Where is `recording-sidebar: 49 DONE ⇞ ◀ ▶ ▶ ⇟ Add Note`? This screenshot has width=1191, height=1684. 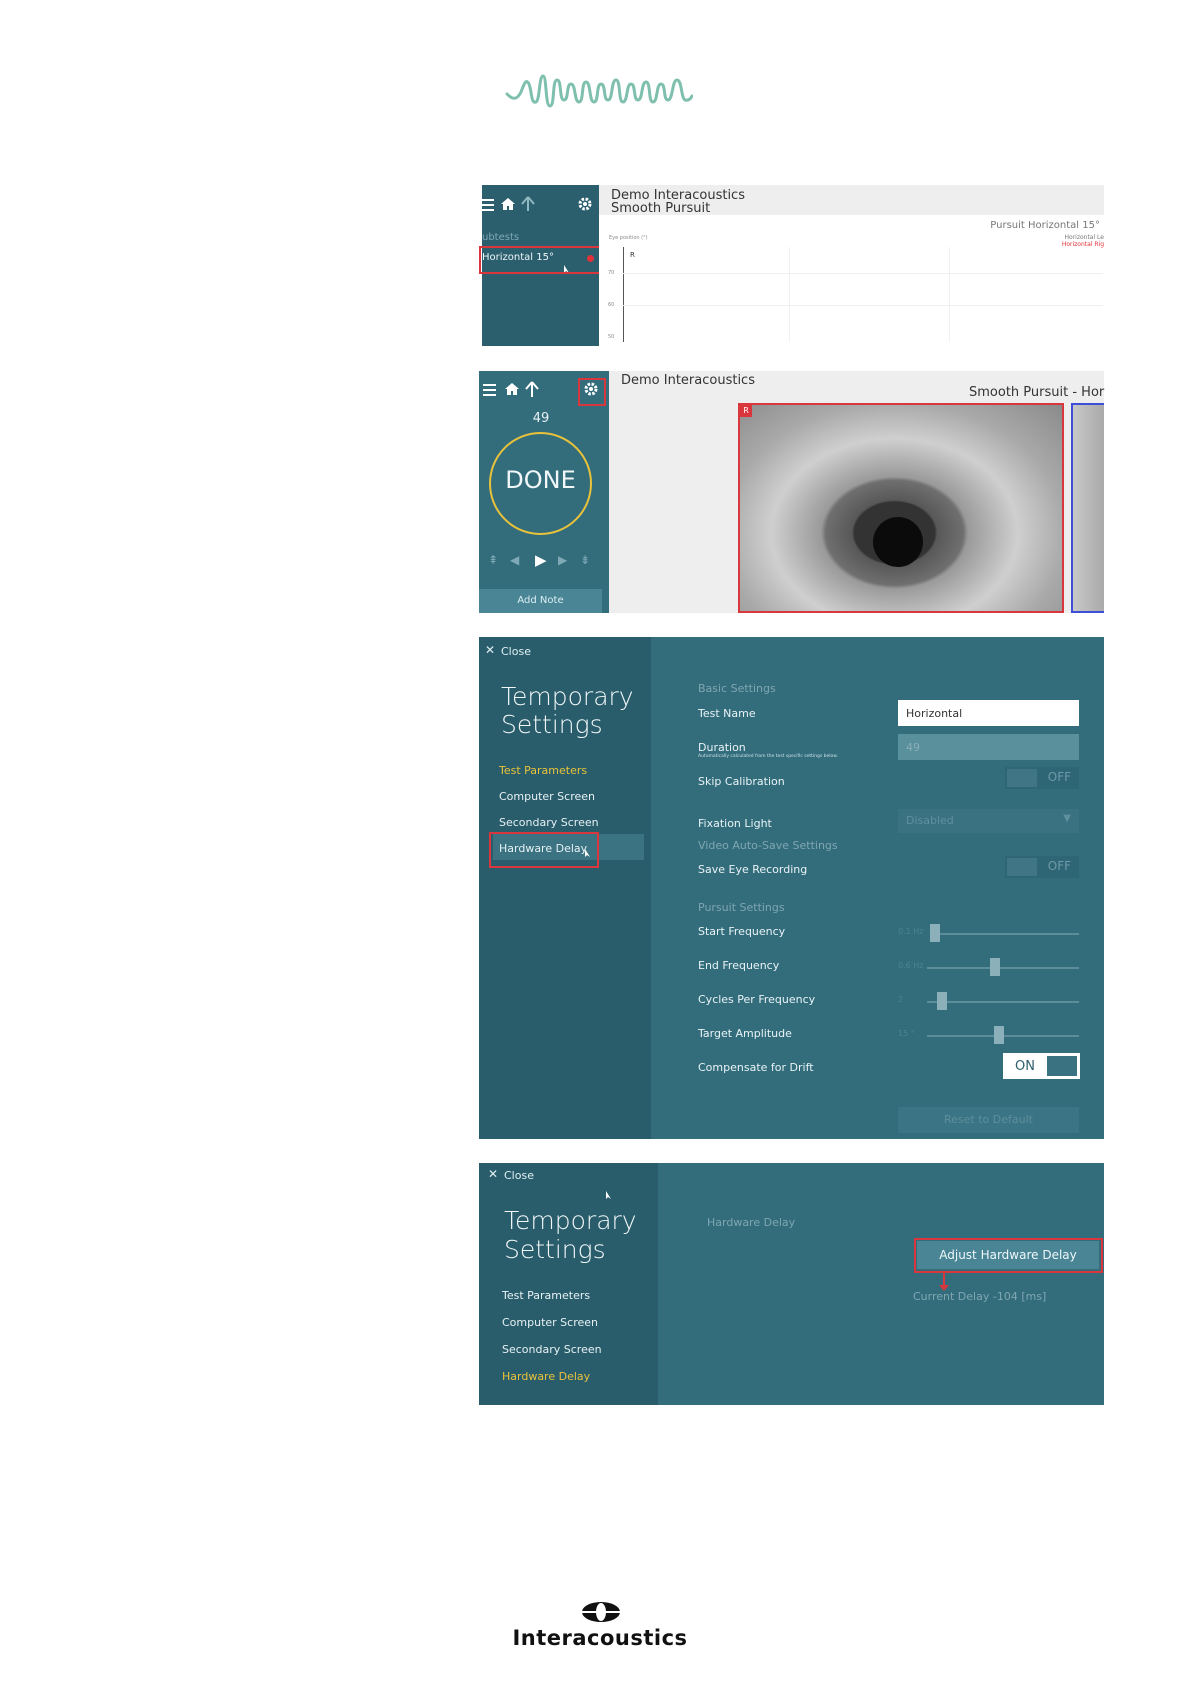
recording-sidebar: 49 DONE ⇞ ◀ ▶ ▶ ⇟ Add Note is located at coordinates (544, 492).